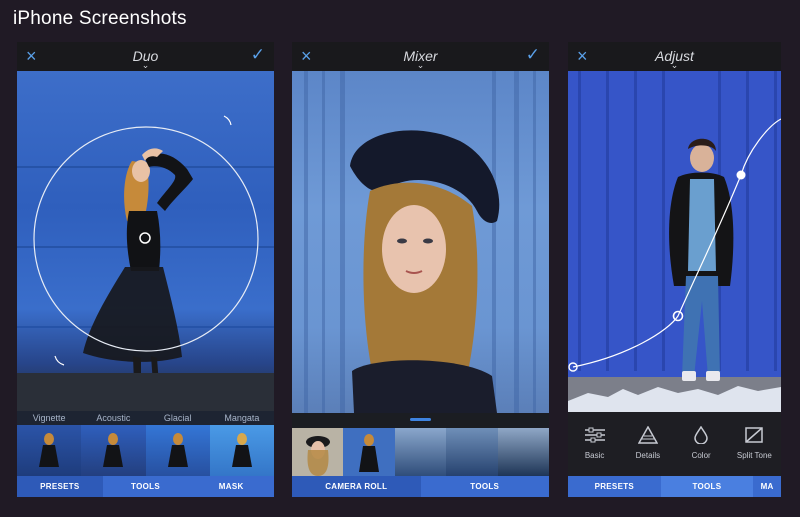  What do you see at coordinates (767, 486) in the screenshot?
I see `tab-mask: MA` at bounding box center [767, 486].